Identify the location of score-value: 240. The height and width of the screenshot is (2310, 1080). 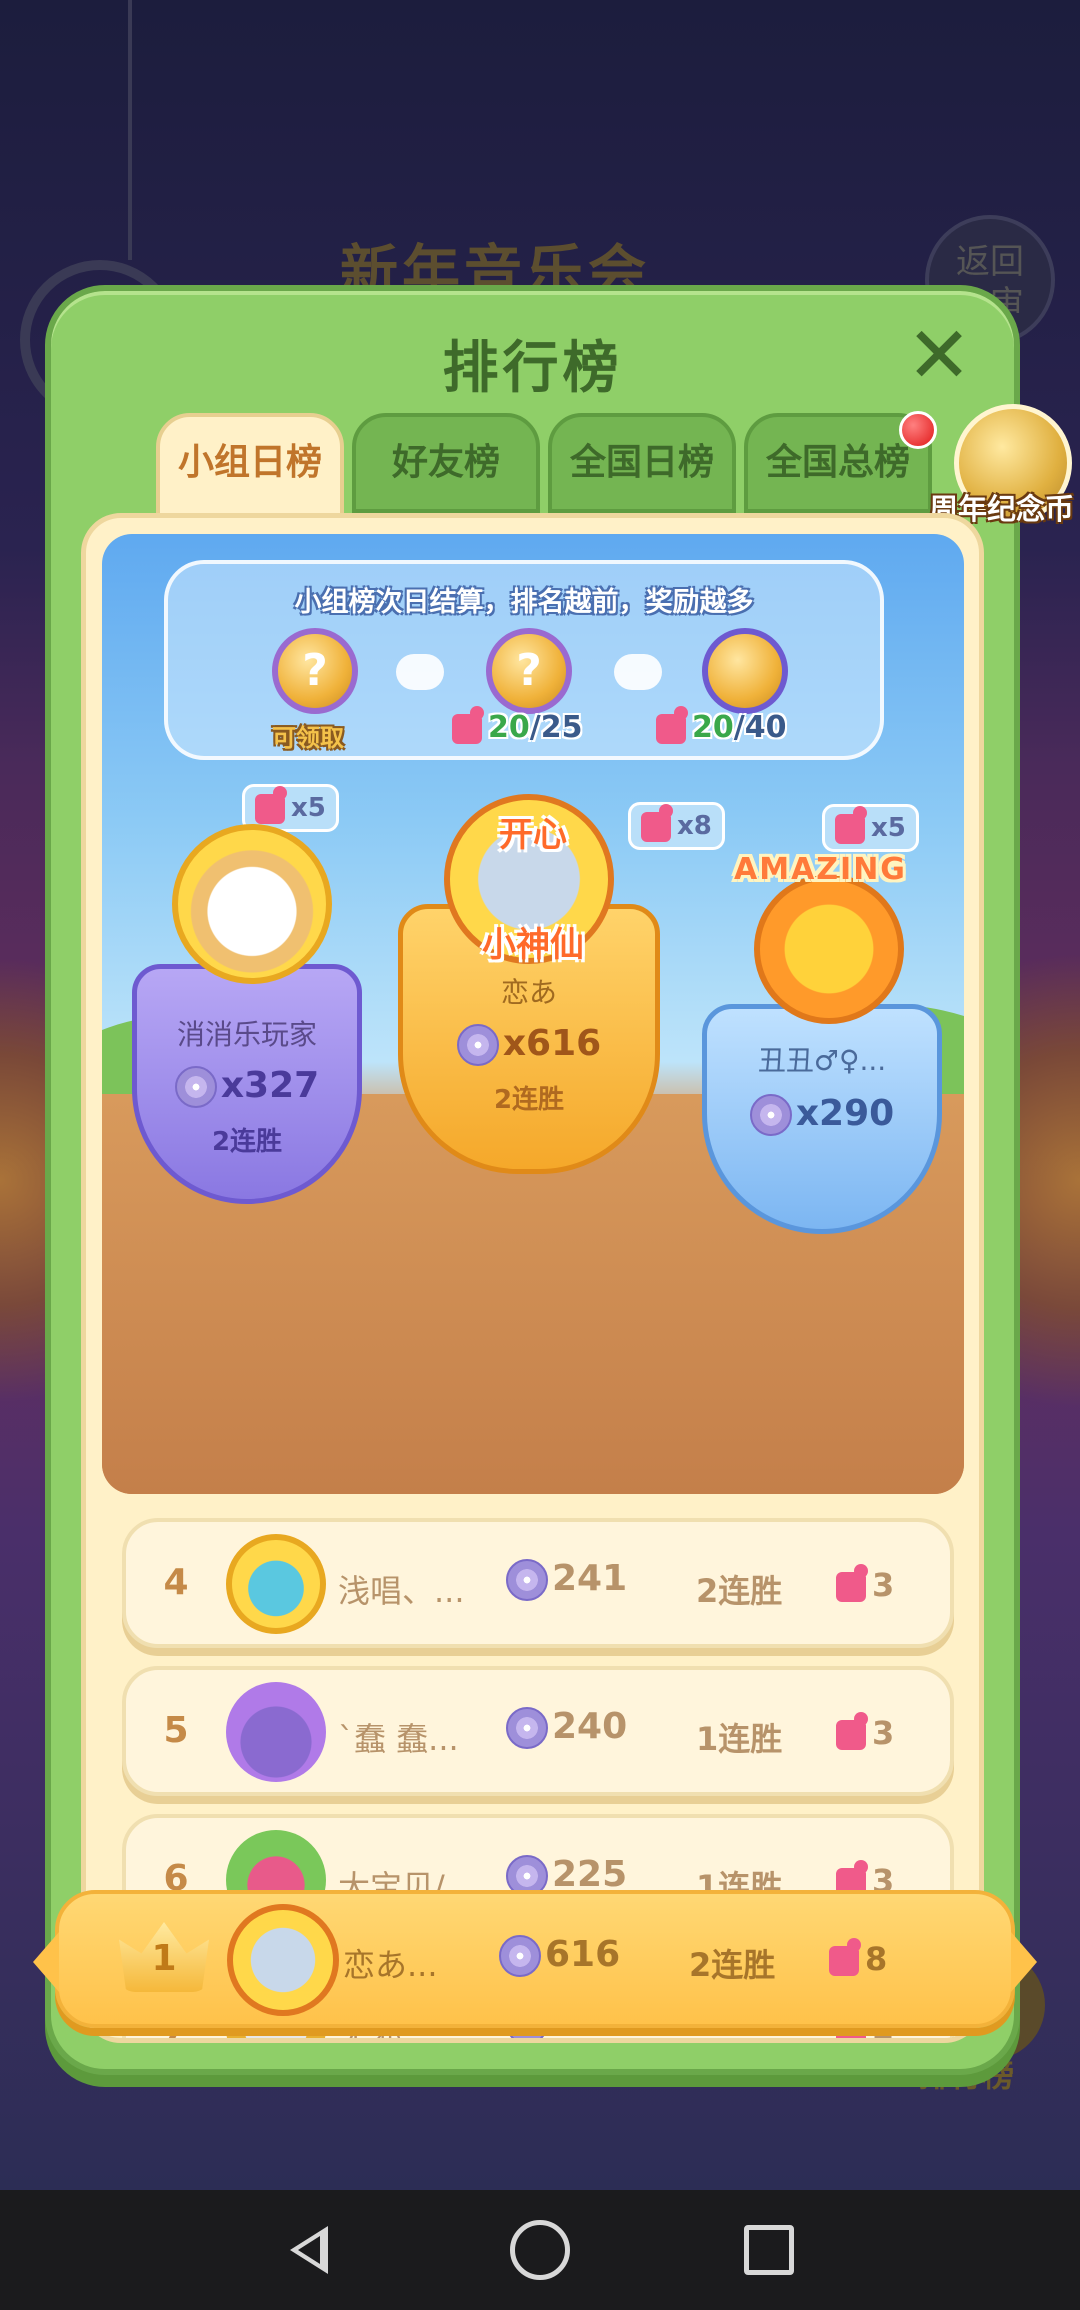
(590, 1726).